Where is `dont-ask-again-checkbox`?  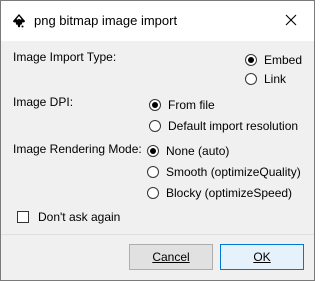 dont-ask-again-checkbox is located at coordinates (23, 217).